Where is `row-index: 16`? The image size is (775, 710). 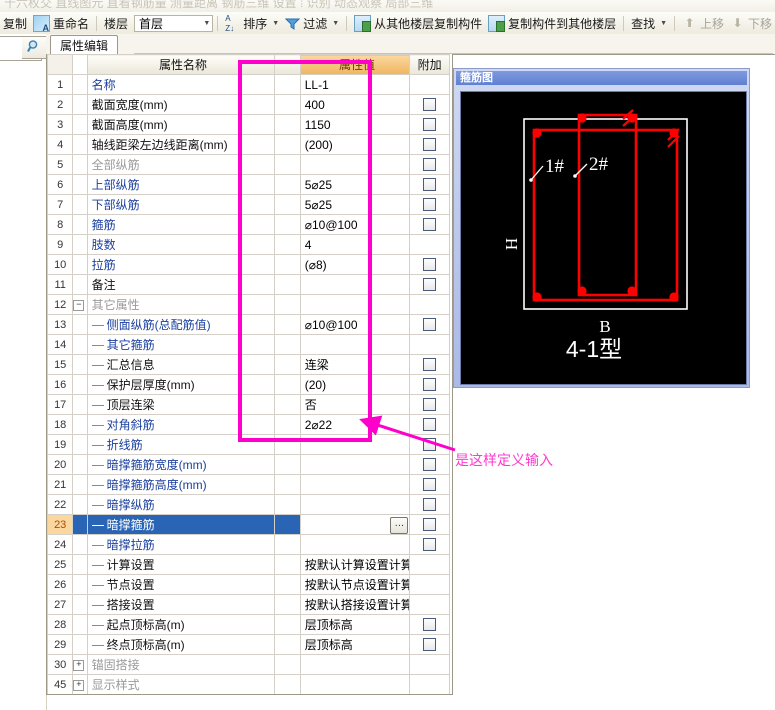
row-index: 16 is located at coordinates (60, 384).